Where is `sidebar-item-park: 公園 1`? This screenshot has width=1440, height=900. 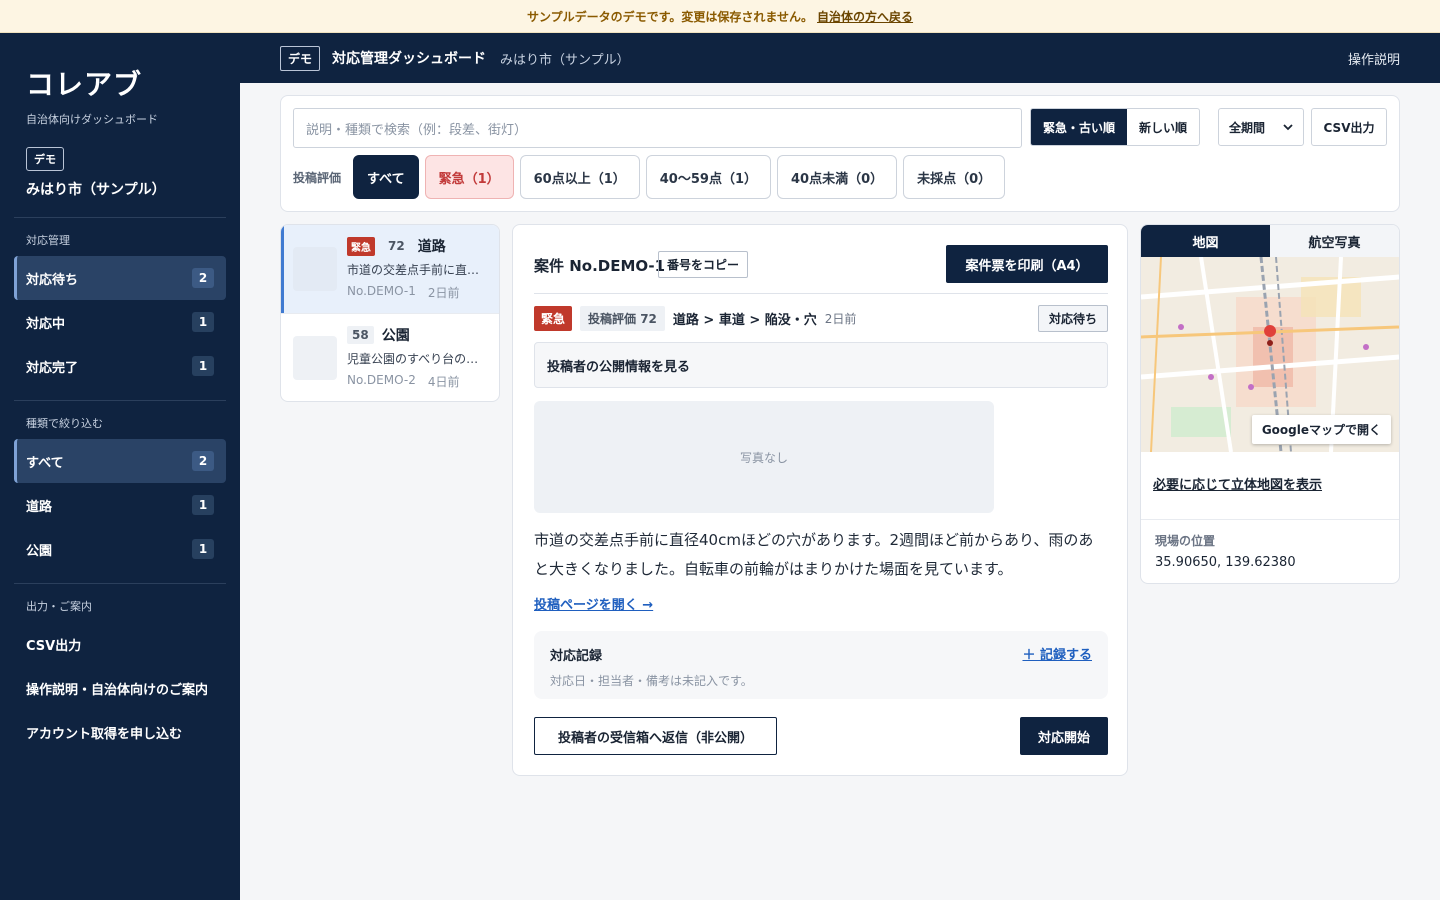 sidebar-item-park: 公園 1 is located at coordinates (120, 549).